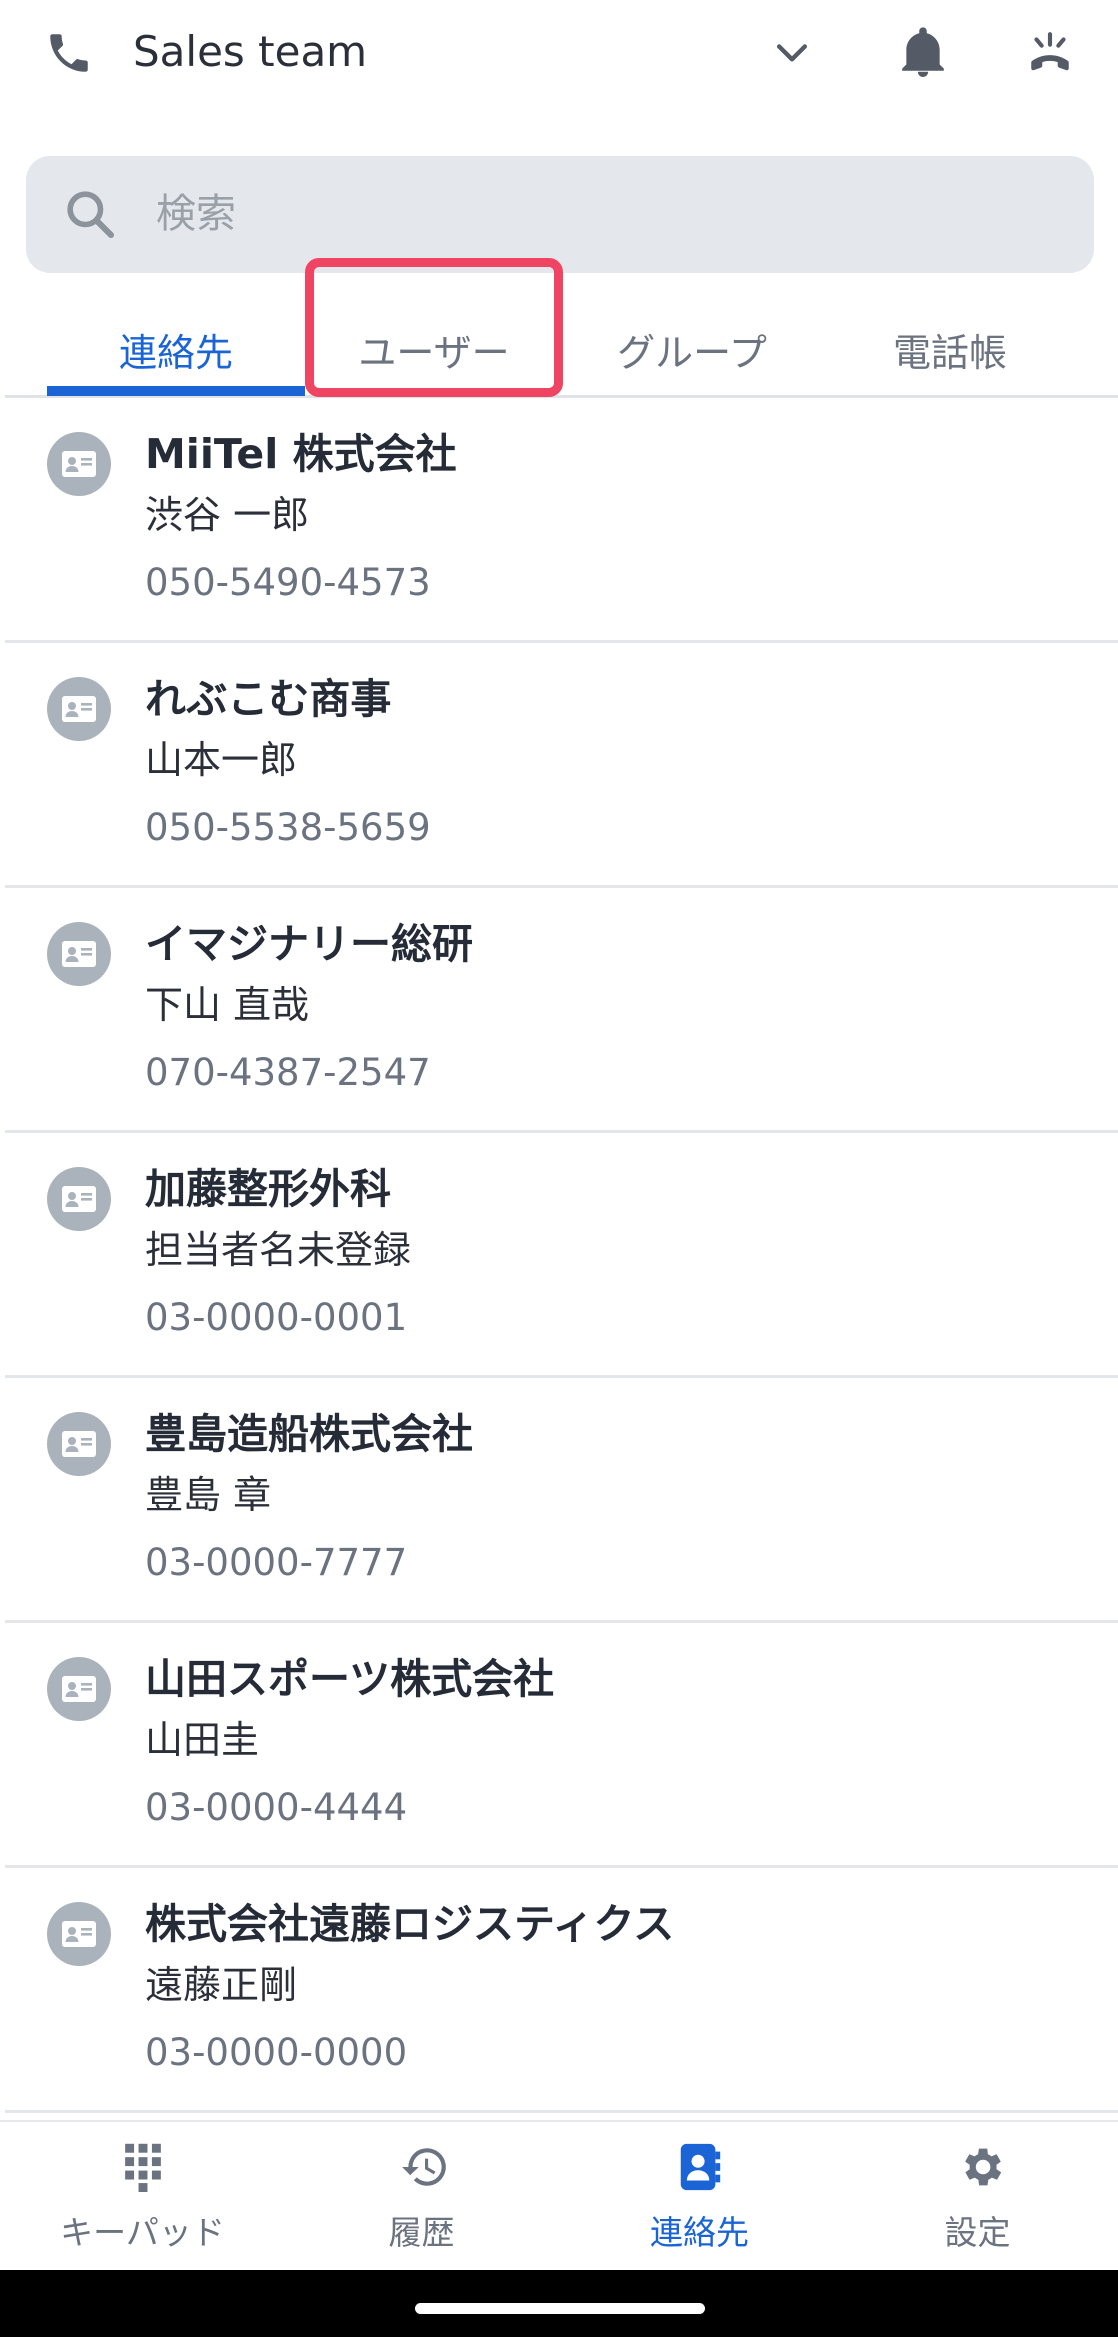 The width and height of the screenshot is (1118, 2337). I want to click on chevron-down-icon, so click(792, 52).